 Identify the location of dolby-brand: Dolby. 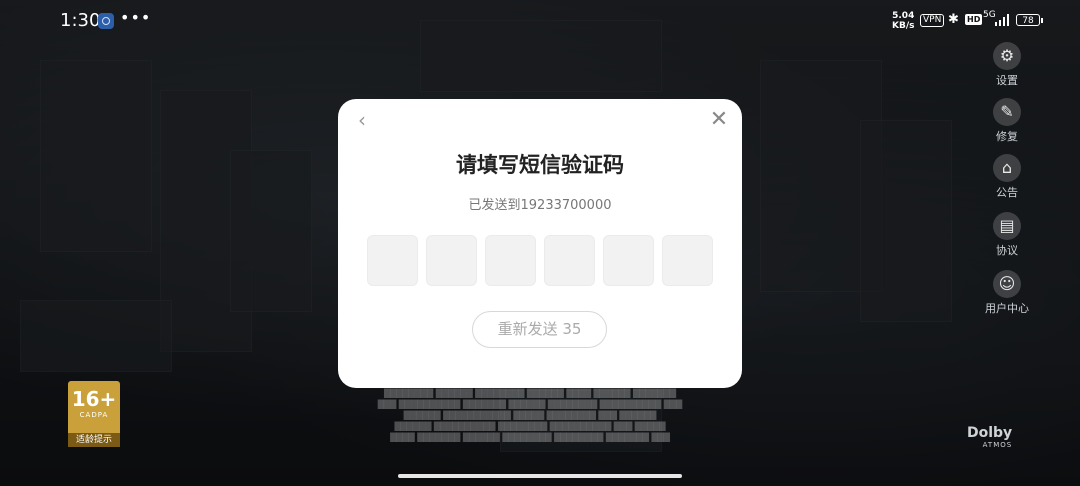
(990, 433).